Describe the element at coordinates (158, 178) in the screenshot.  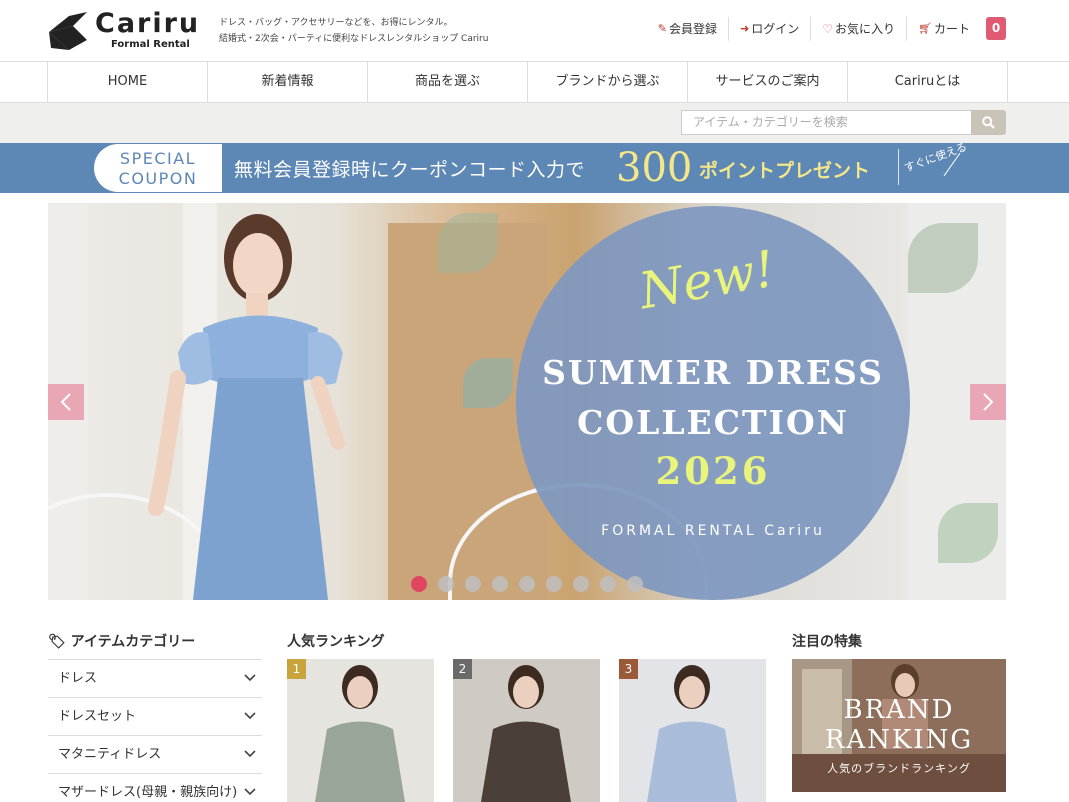
I see `coupon-badge-line-2: COUPON` at that location.